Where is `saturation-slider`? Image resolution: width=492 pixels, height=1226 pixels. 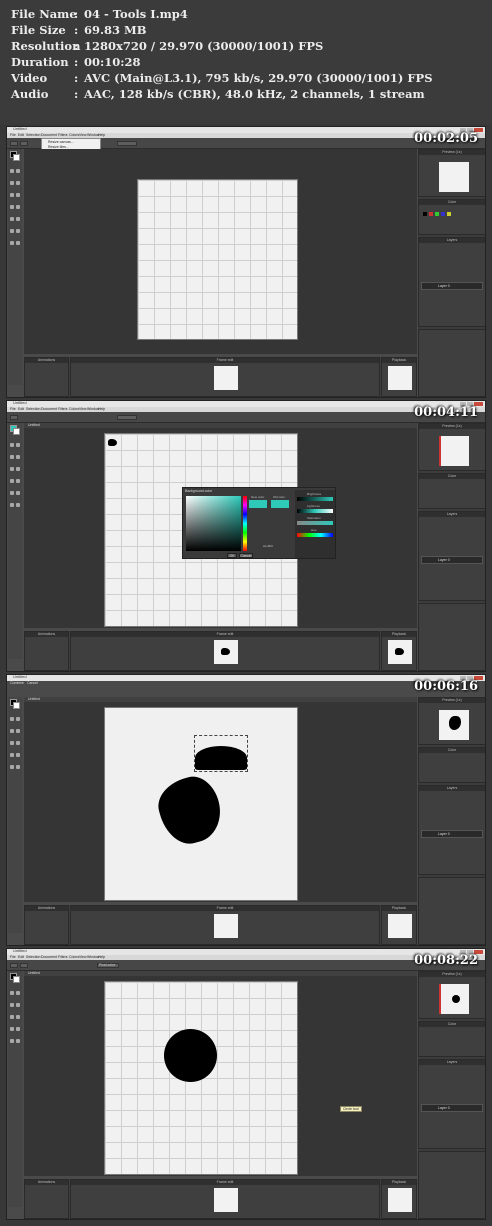
saturation-slider is located at coordinates (315, 523).